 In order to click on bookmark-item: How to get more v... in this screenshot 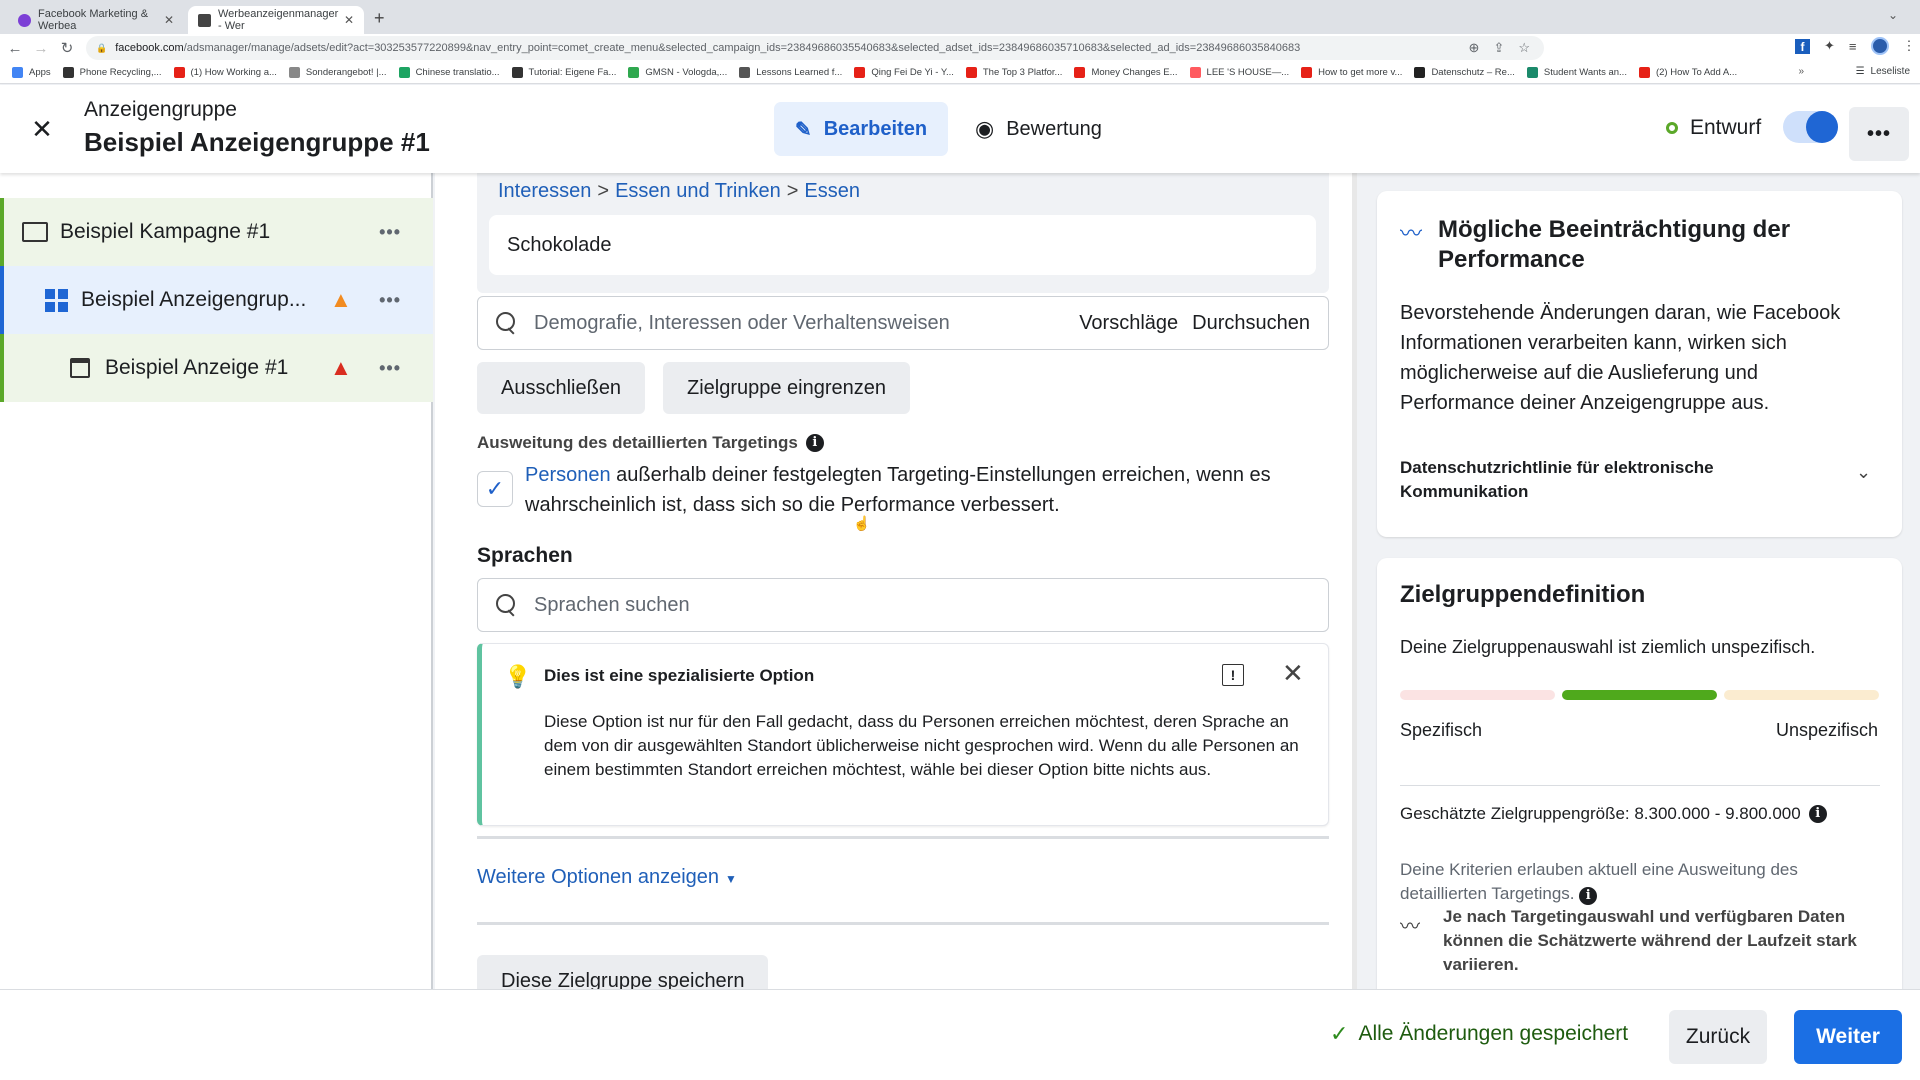, I will do `click(1351, 72)`.